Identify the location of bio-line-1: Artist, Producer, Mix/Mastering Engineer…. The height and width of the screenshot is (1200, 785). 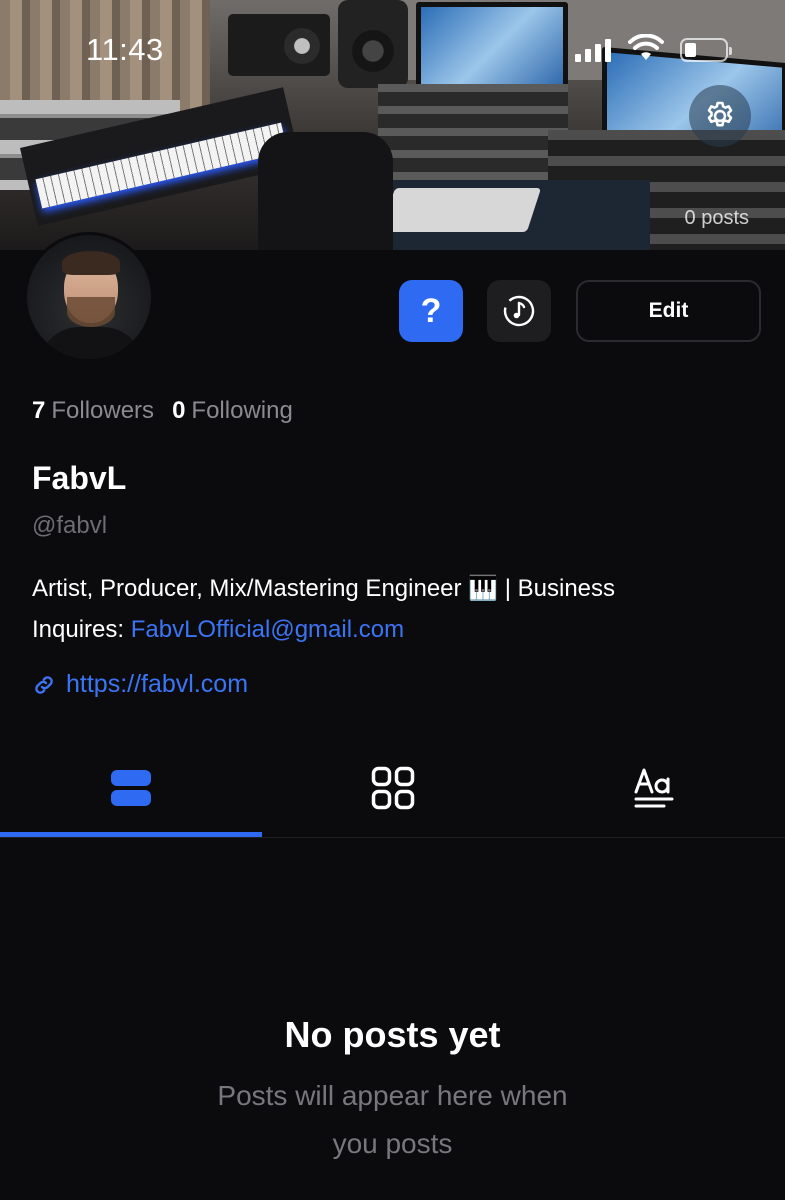
(324, 588).